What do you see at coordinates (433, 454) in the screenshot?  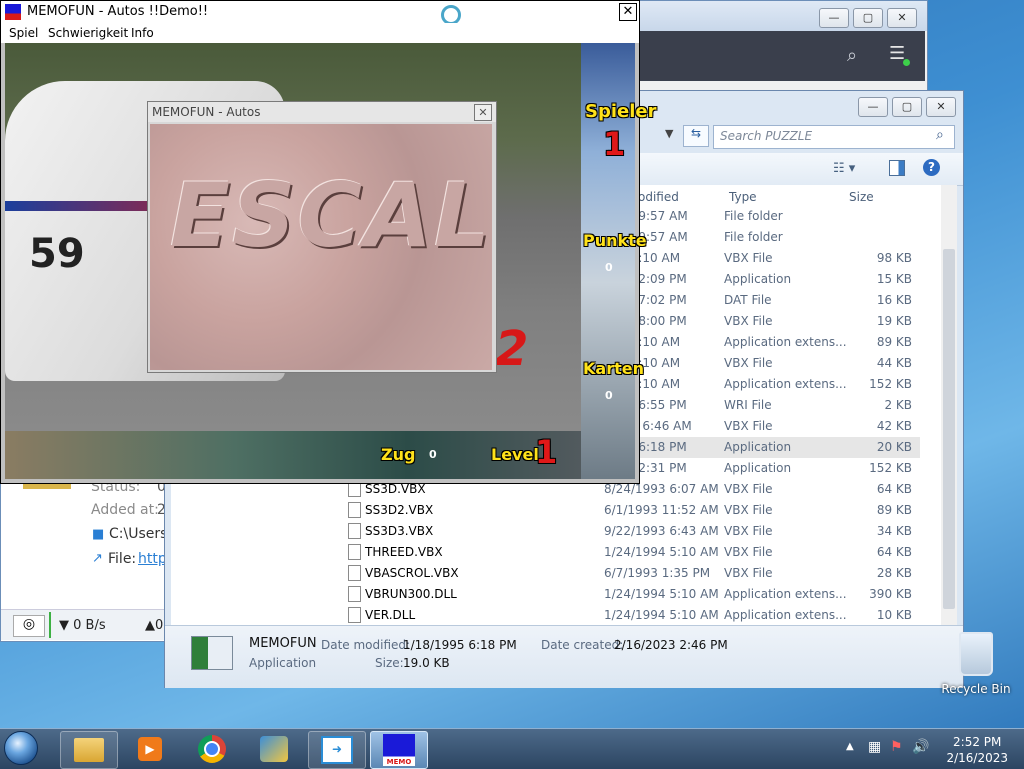 I see `zug-value: 0` at bounding box center [433, 454].